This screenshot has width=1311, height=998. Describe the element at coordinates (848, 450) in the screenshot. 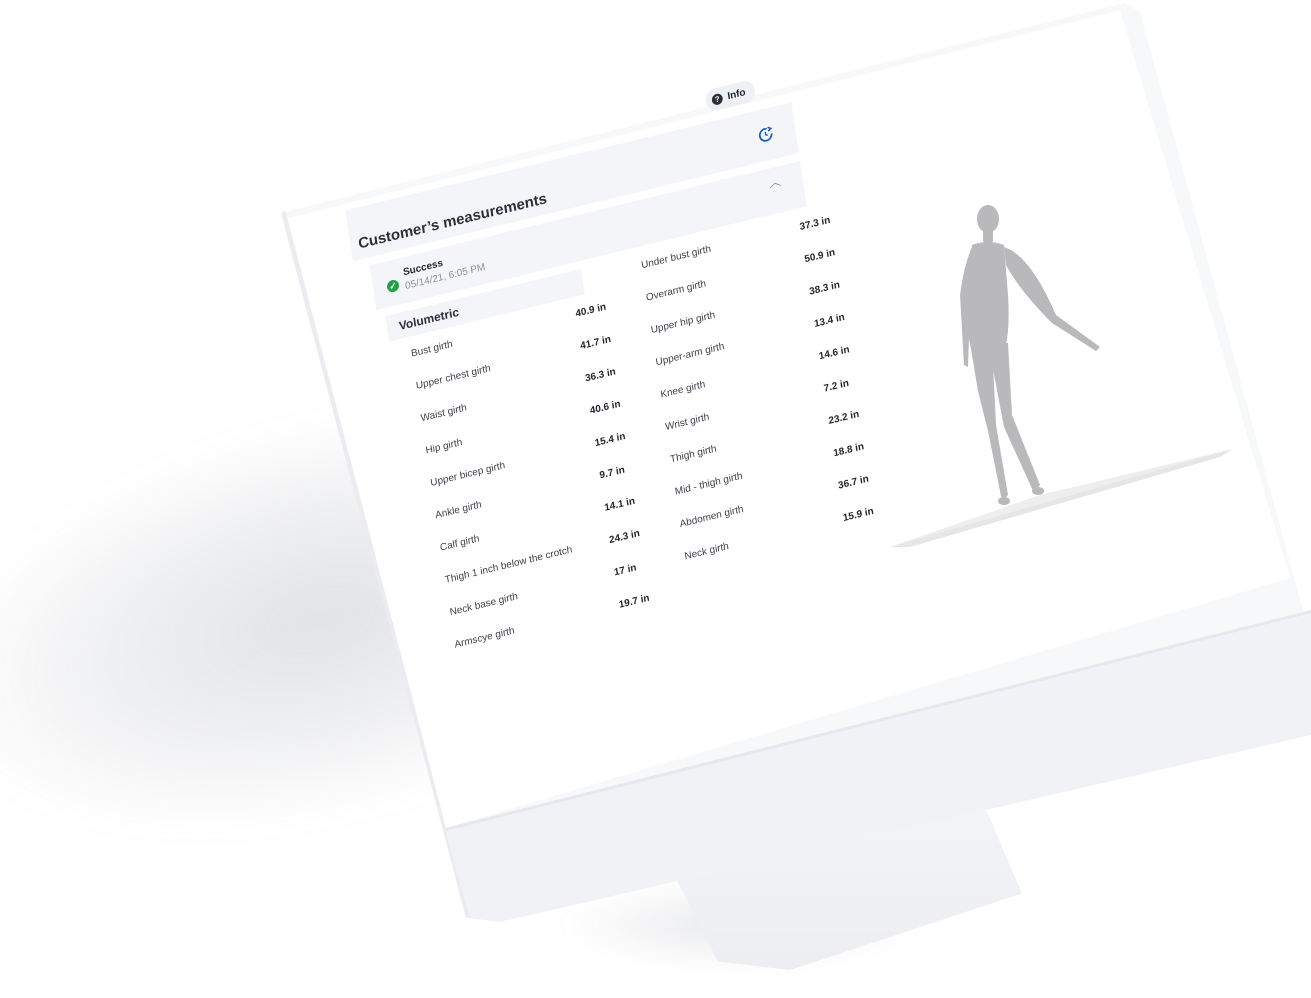

I see `measurement-value: 18.8 in` at that location.